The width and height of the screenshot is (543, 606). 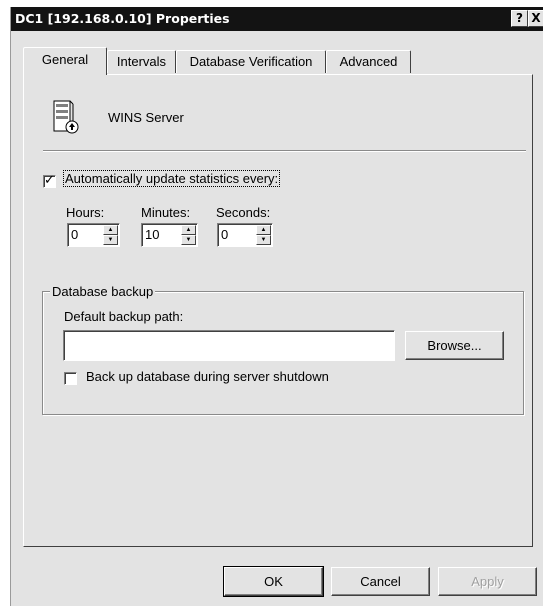 I want to click on auto-update-checkbox: ✓, so click(x=49, y=180).